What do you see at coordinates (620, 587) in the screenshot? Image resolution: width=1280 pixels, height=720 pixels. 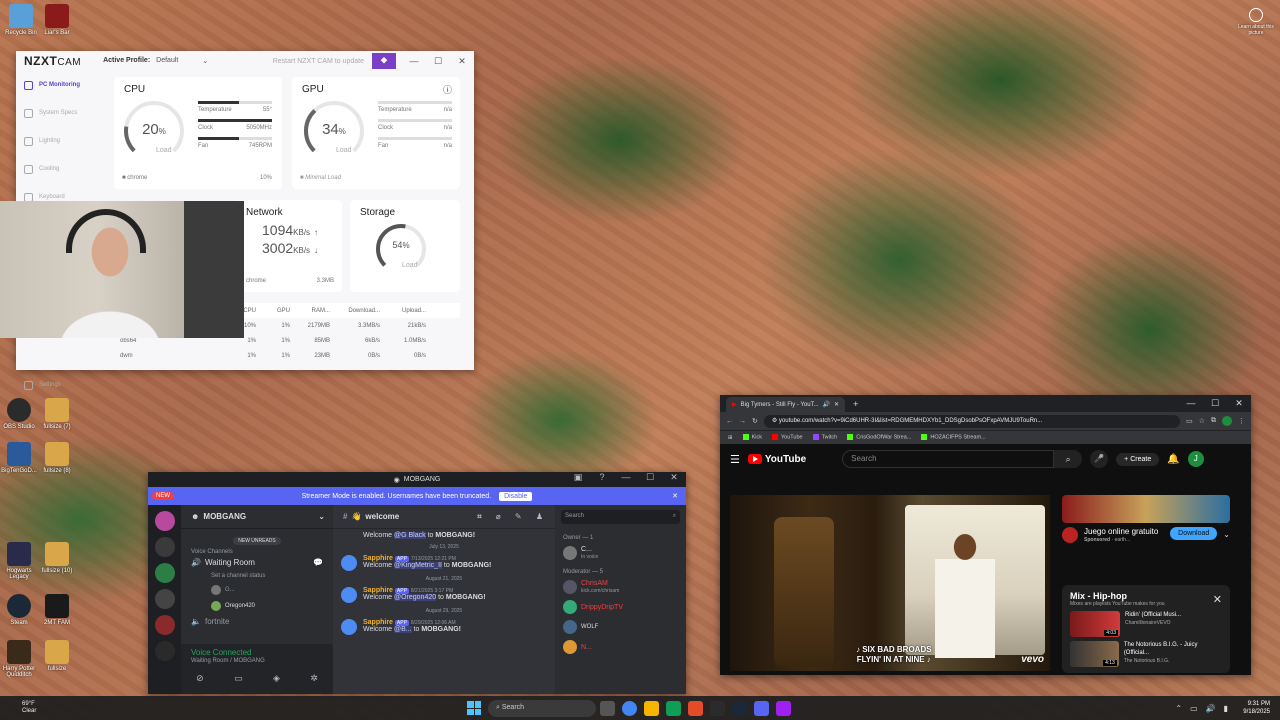 I see `member-item: ChrisAM kick.com/chrisam` at bounding box center [620, 587].